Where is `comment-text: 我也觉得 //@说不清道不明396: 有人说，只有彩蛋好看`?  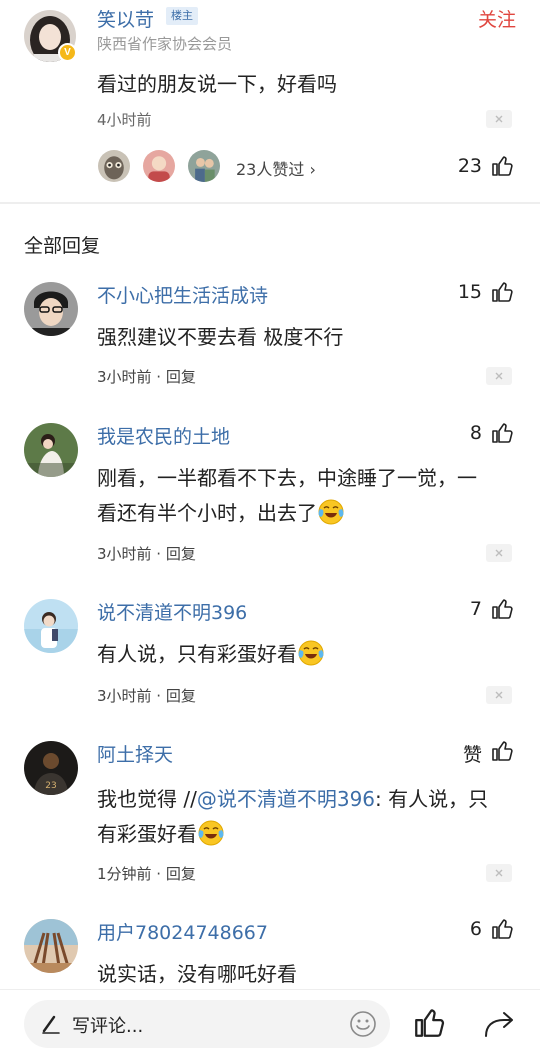 comment-text: 我也觉得 //@说不清道不明396: 有人说，只有彩蛋好看 is located at coordinates (293, 817).